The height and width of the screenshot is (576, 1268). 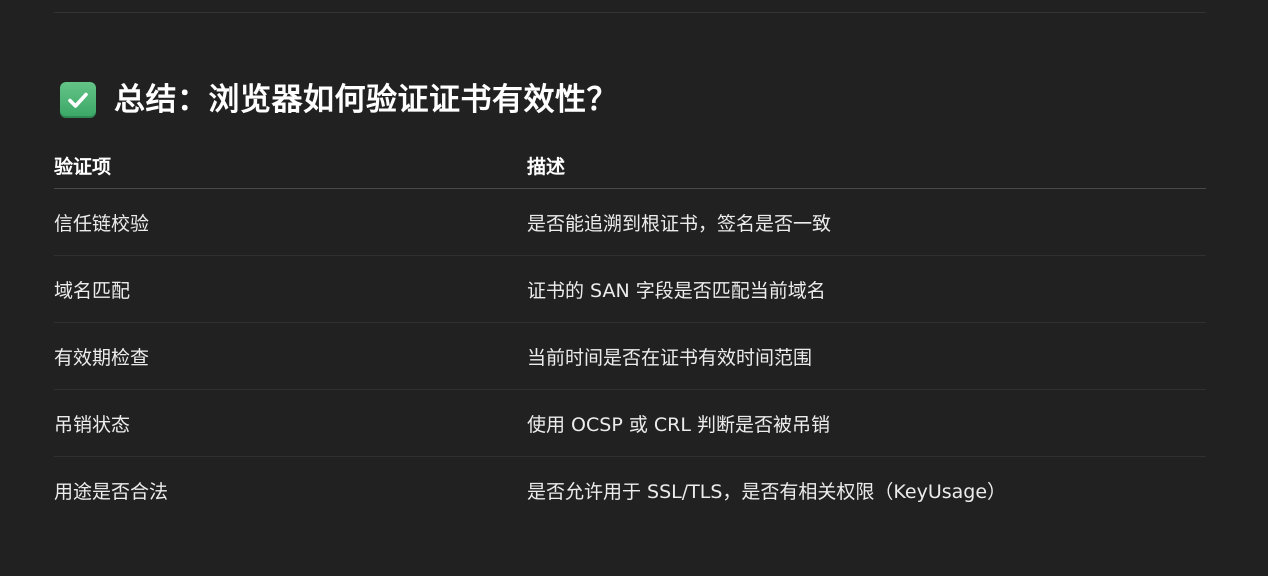 What do you see at coordinates (866, 289) in the screenshot?
I see `description: 证书的 SAN 字段是否匹配当前域名` at bounding box center [866, 289].